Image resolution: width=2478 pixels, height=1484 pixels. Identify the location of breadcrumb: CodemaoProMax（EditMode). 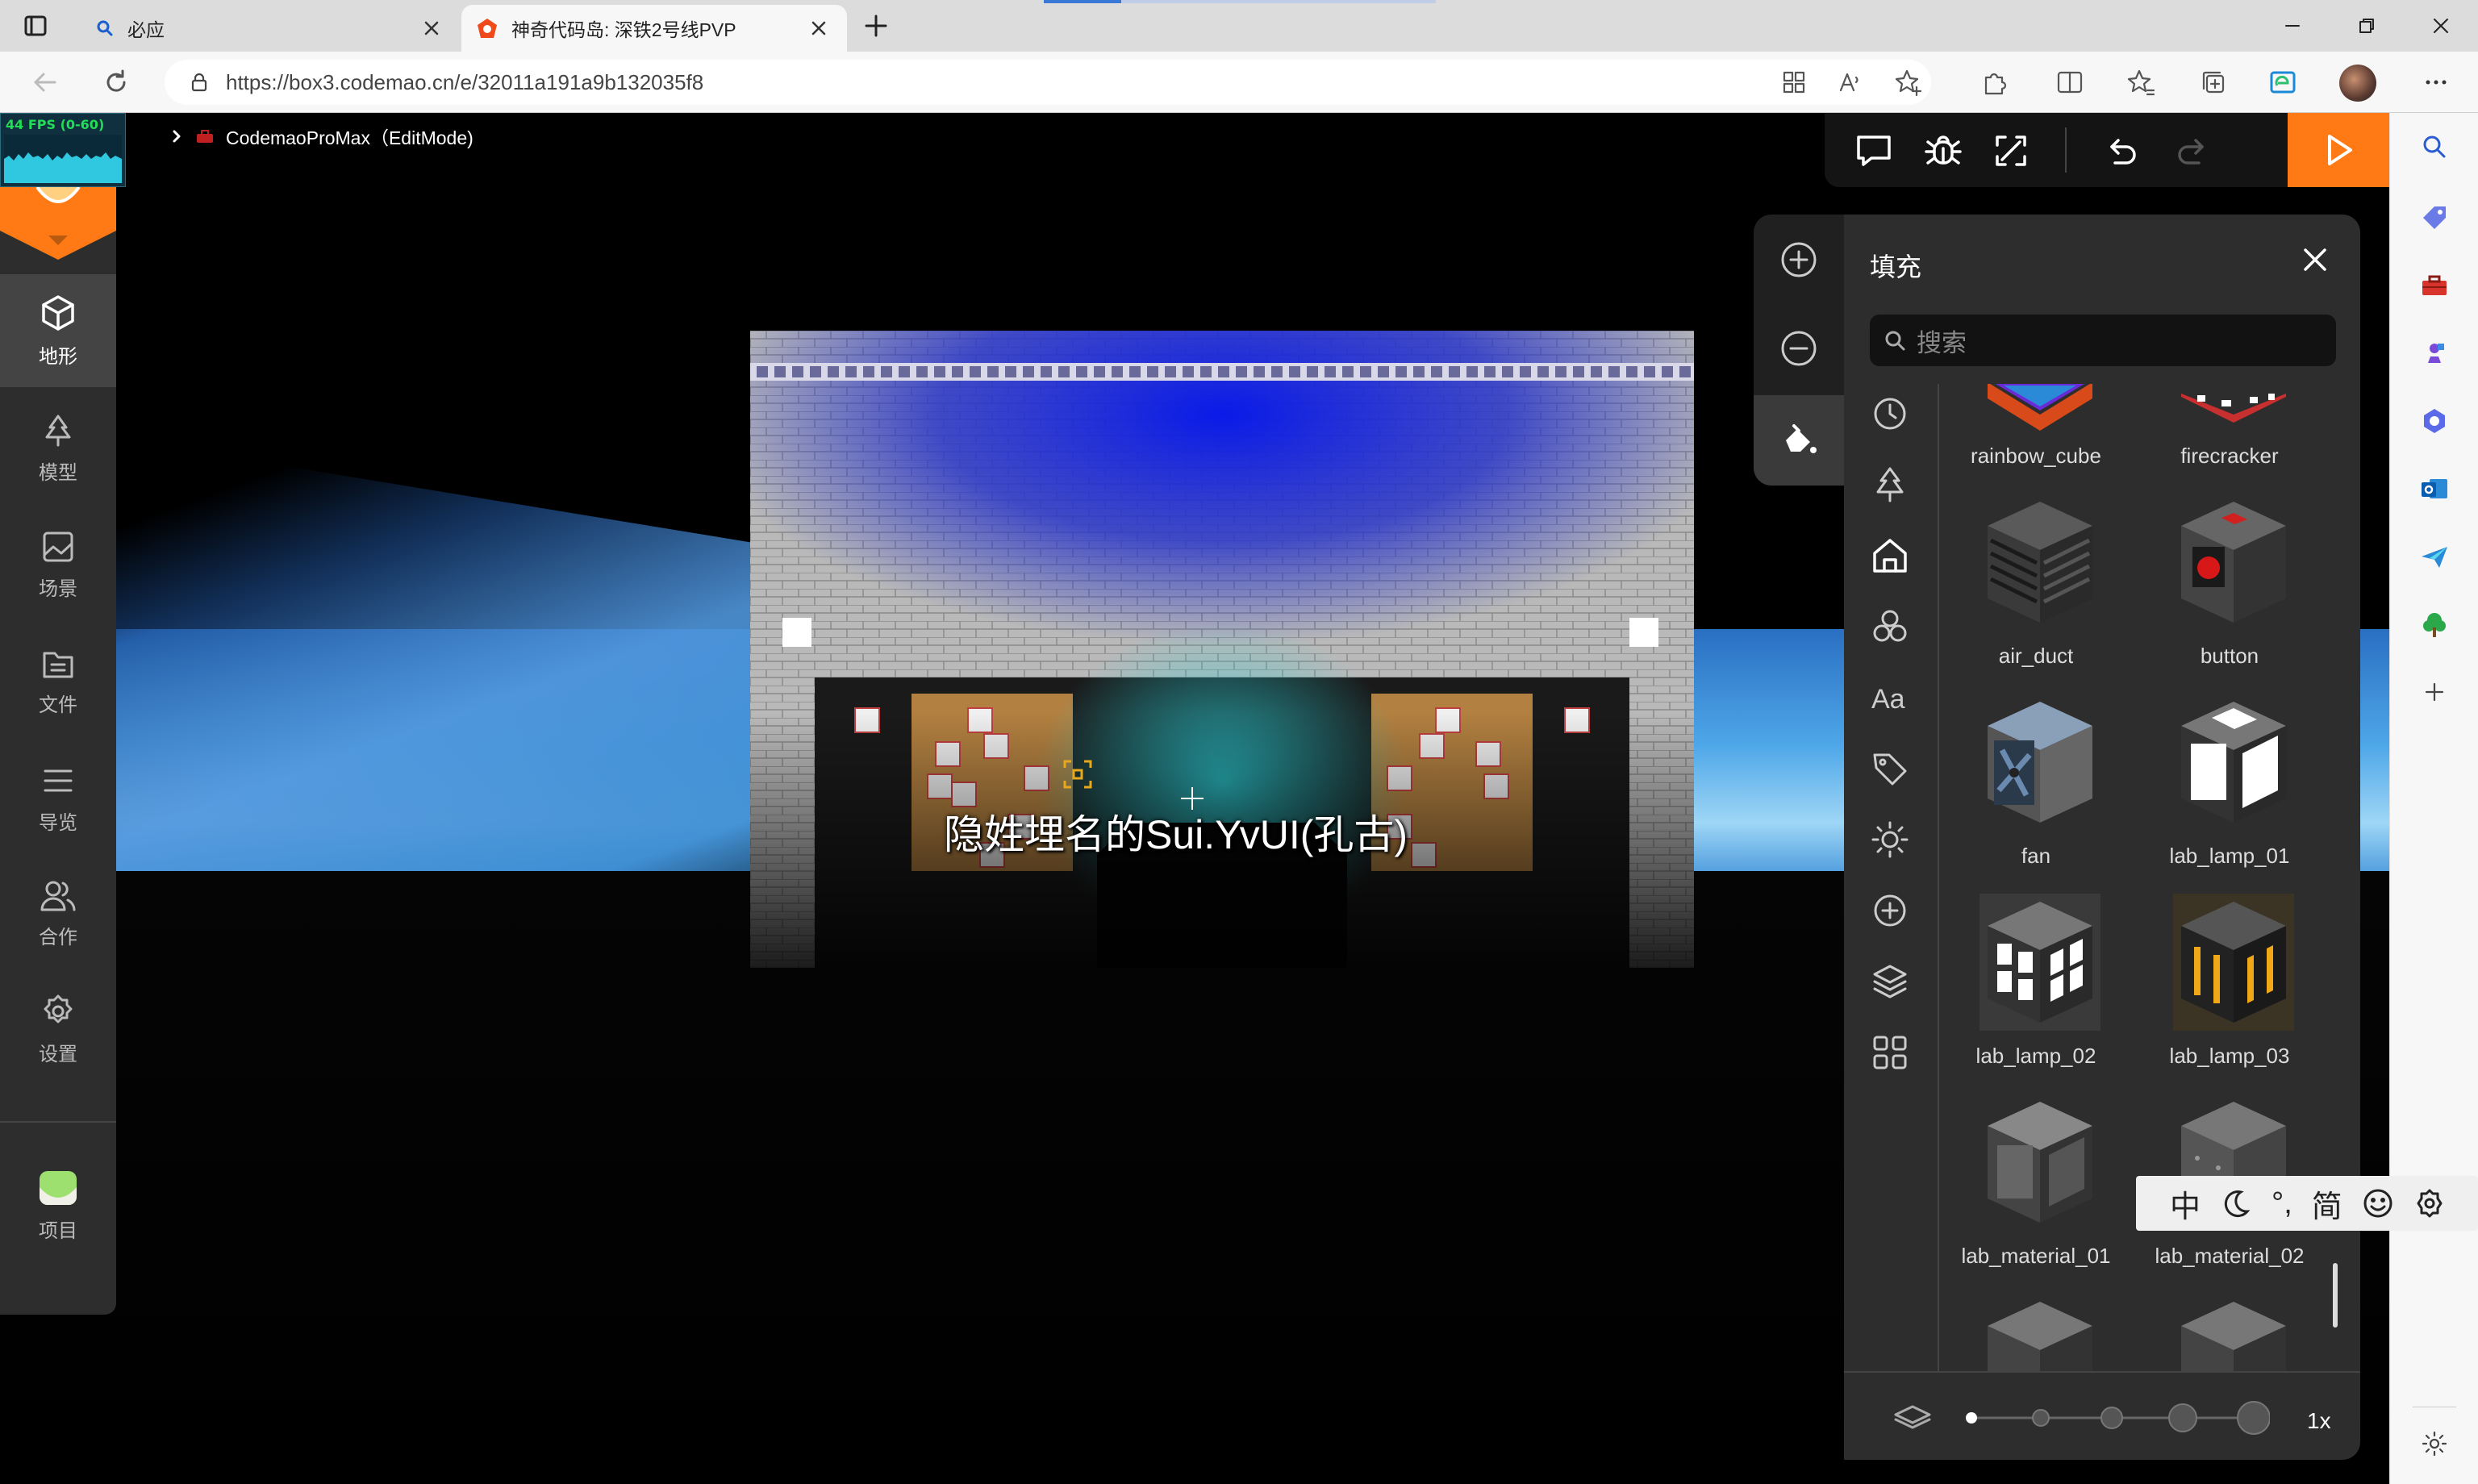
(321, 136).